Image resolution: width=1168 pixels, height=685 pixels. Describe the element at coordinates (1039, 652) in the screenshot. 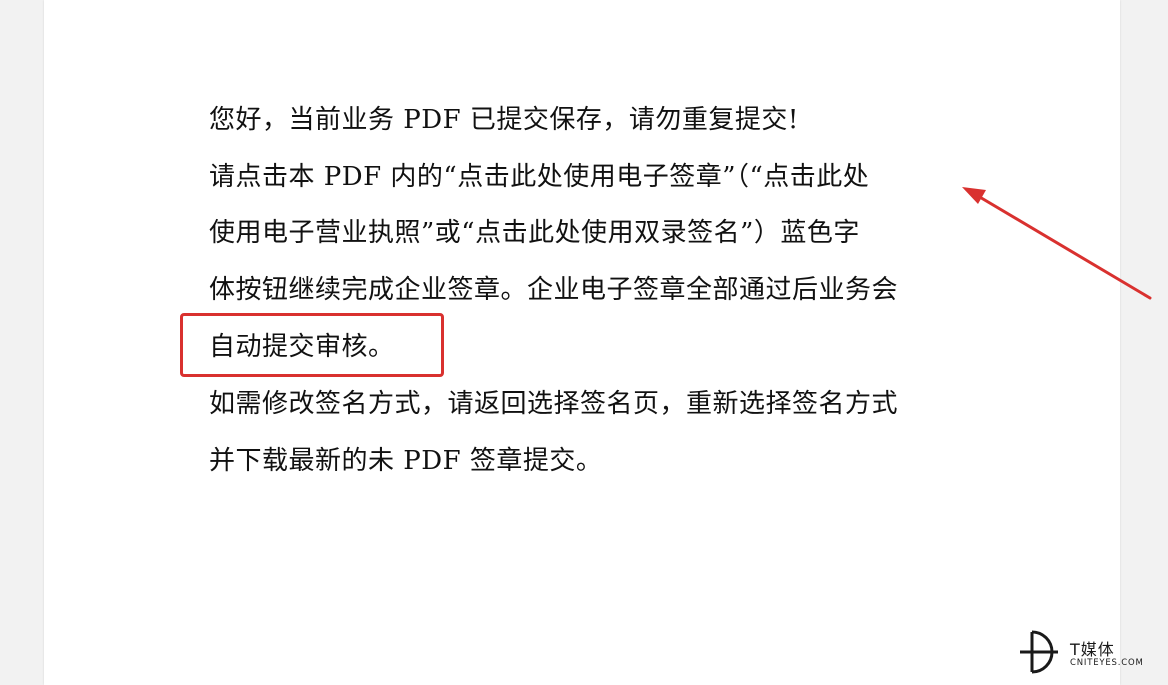

I see `media-logo-icon` at that location.